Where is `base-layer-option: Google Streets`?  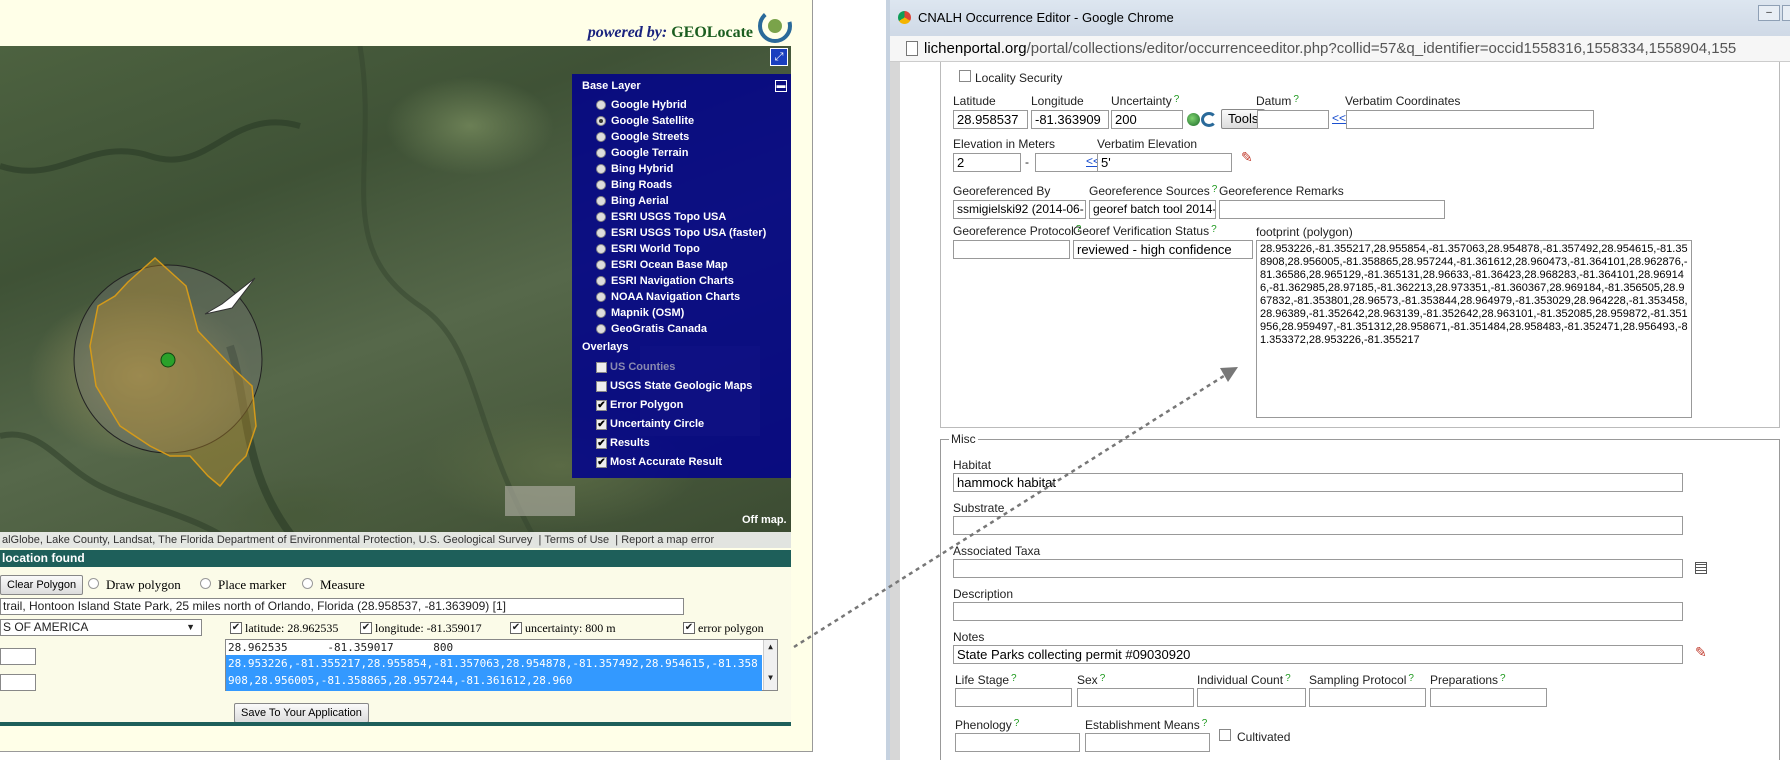 base-layer-option: Google Streets is located at coordinates (681, 137).